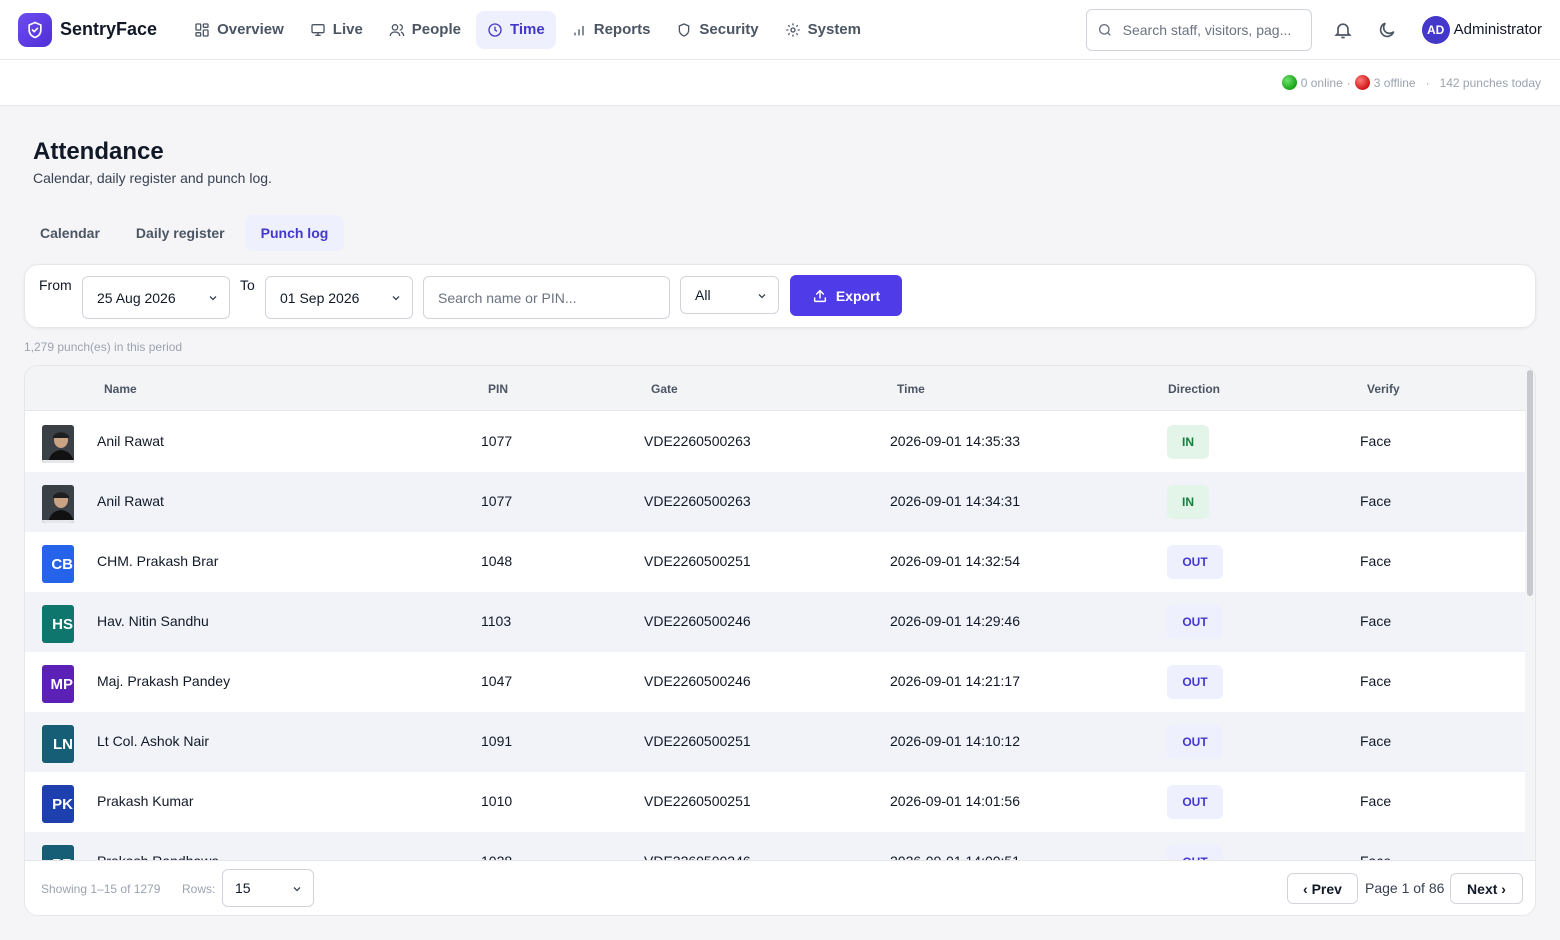  Describe the element at coordinates (834, 29) in the screenshot. I see `nav-label: System` at that location.